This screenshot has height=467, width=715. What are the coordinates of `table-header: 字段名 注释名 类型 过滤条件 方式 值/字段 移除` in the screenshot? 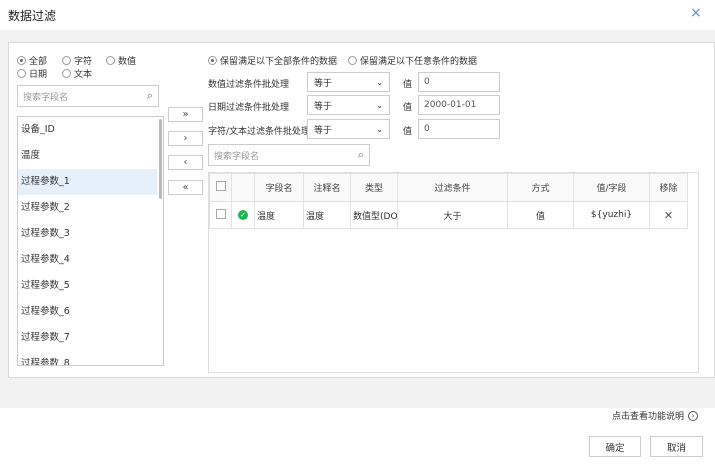 It's located at (448, 187).